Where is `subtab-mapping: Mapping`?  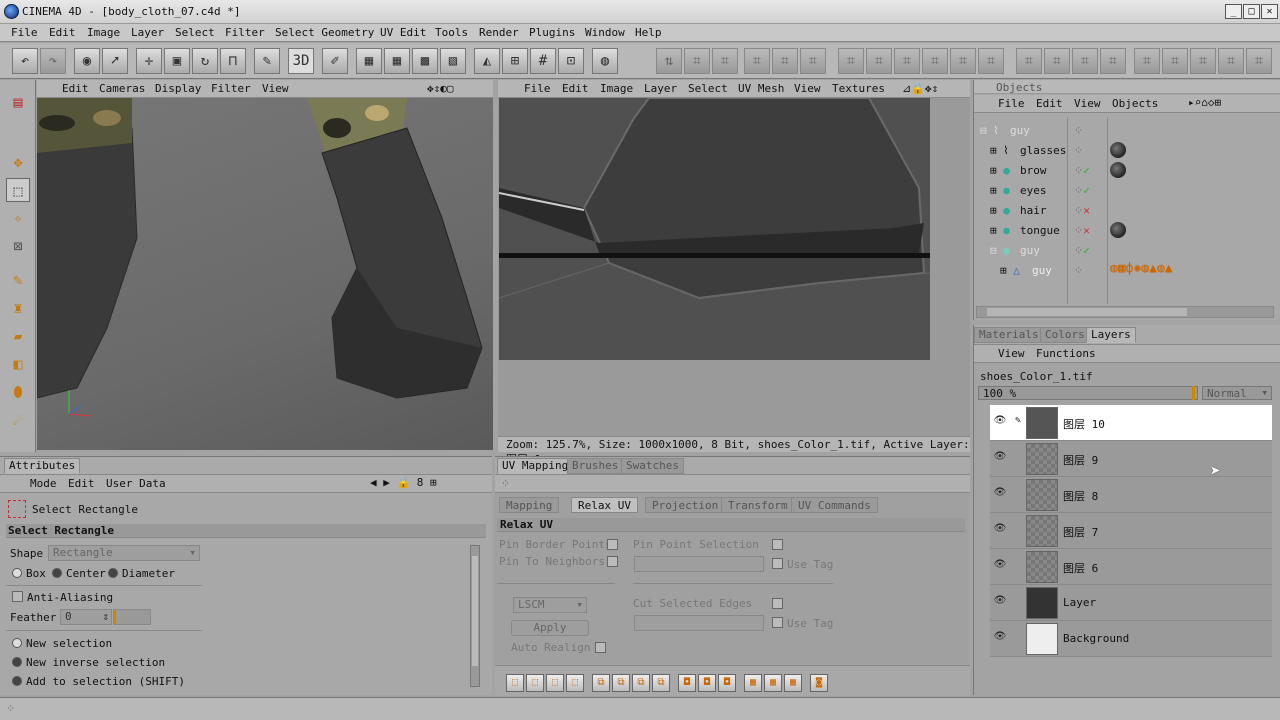
subtab-mapping: Mapping is located at coordinates (529, 505).